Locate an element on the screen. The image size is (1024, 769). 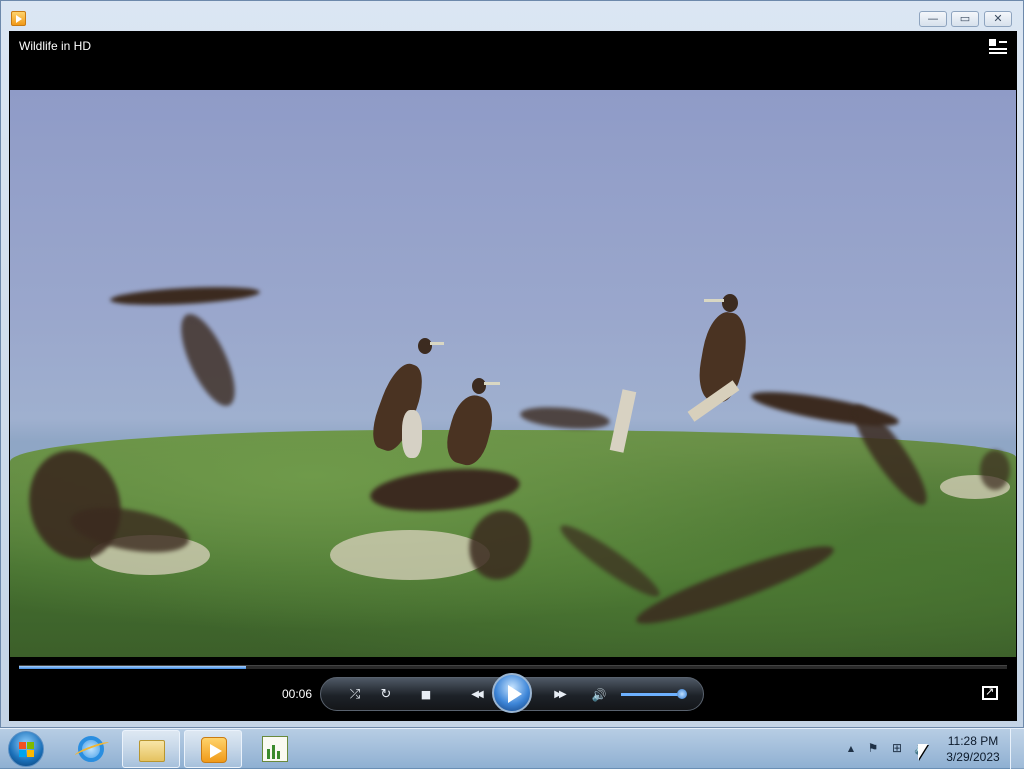
clock-date: 3/29/2023 is located at coordinates (973, 757).